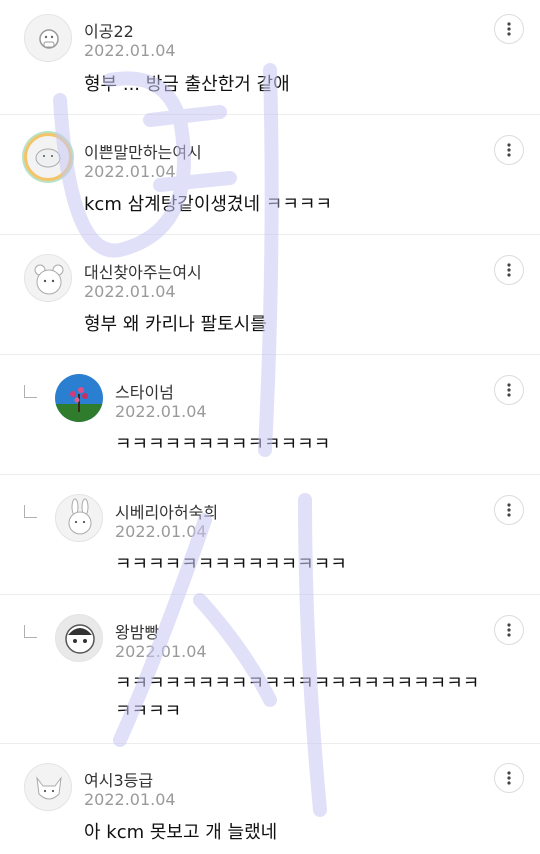  What do you see at coordinates (48, 38) in the screenshot?
I see `animal-sticker-avatar` at bounding box center [48, 38].